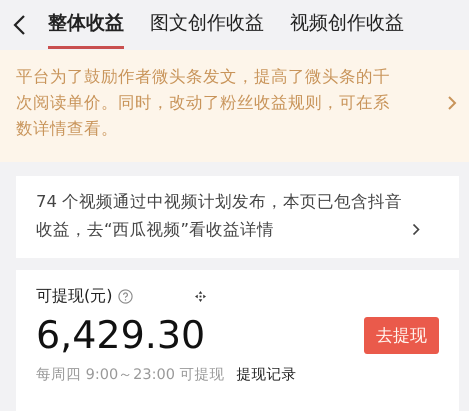  Describe the element at coordinates (74, 296) in the screenshot. I see `withdrawable-label: 可提现(元)` at that location.